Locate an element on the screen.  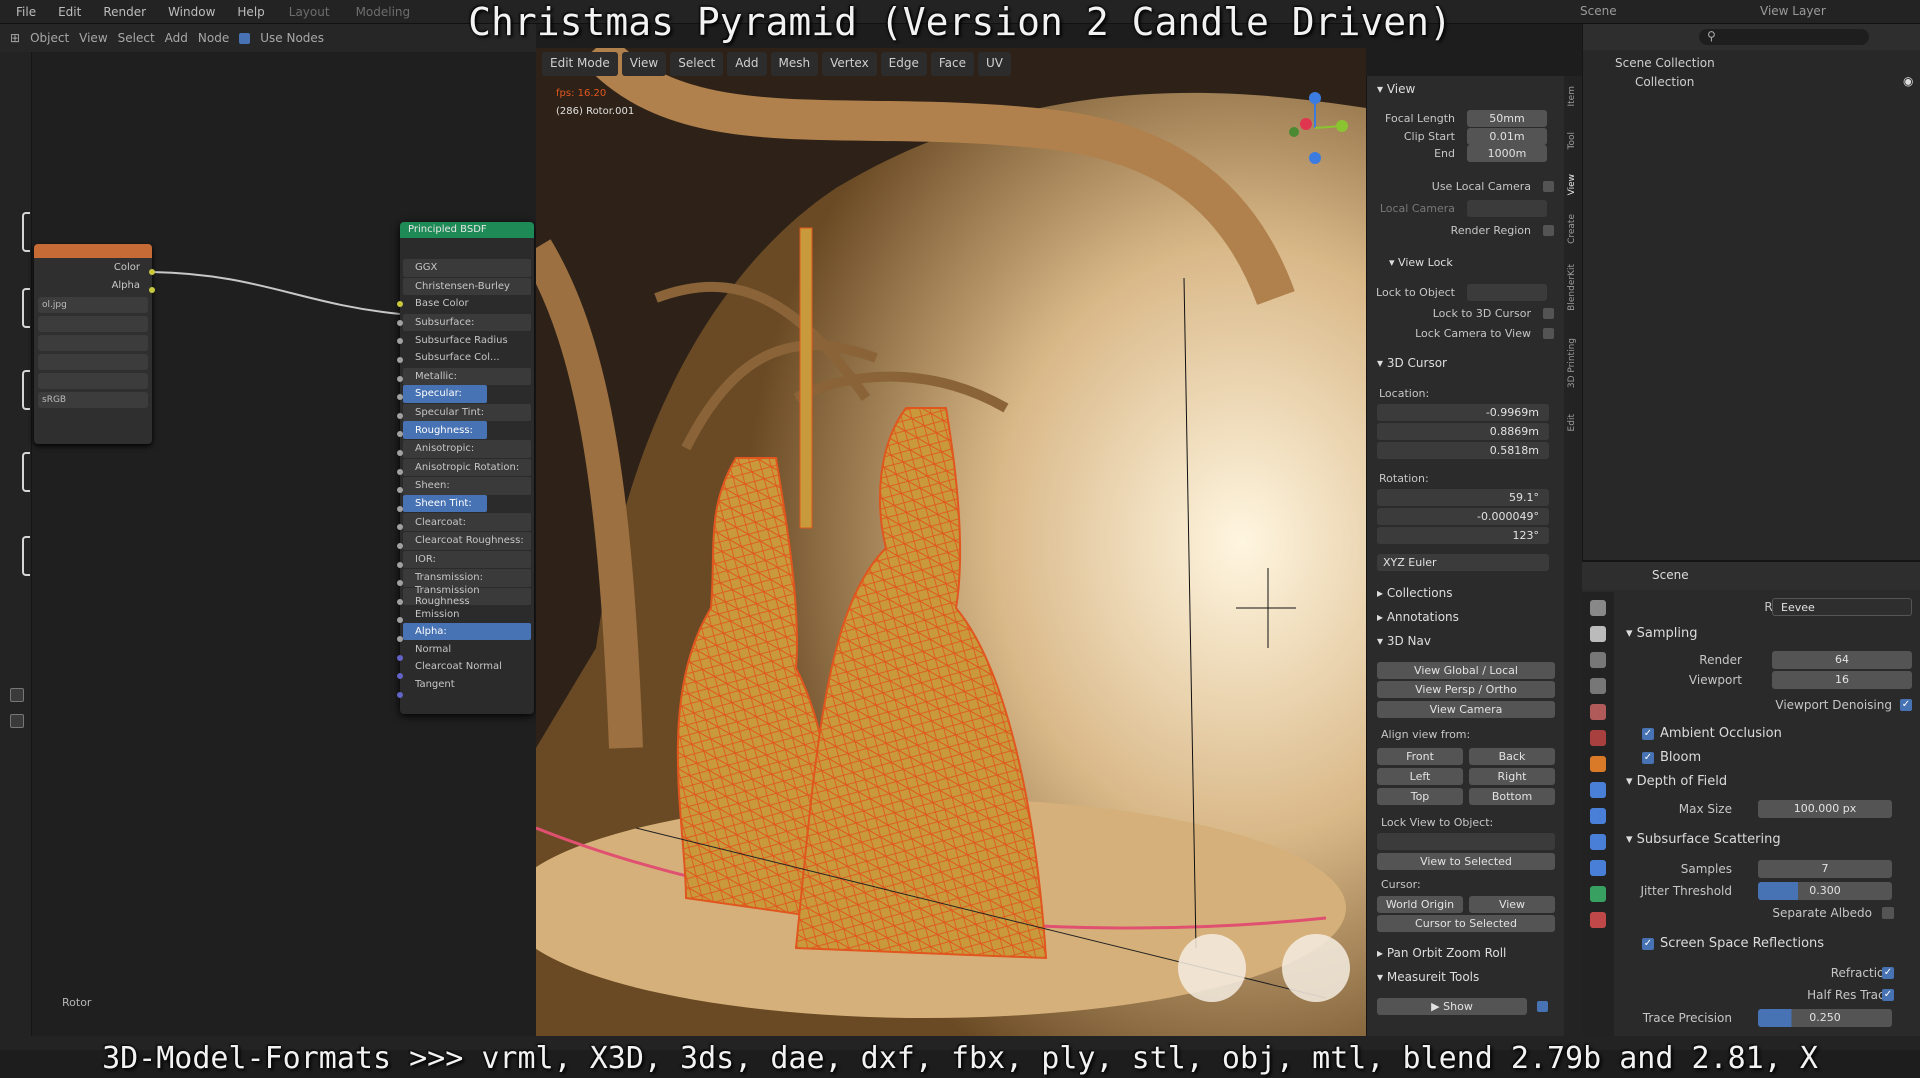
viewport-denoising-checkbox: ✓ is located at coordinates (1906, 705).